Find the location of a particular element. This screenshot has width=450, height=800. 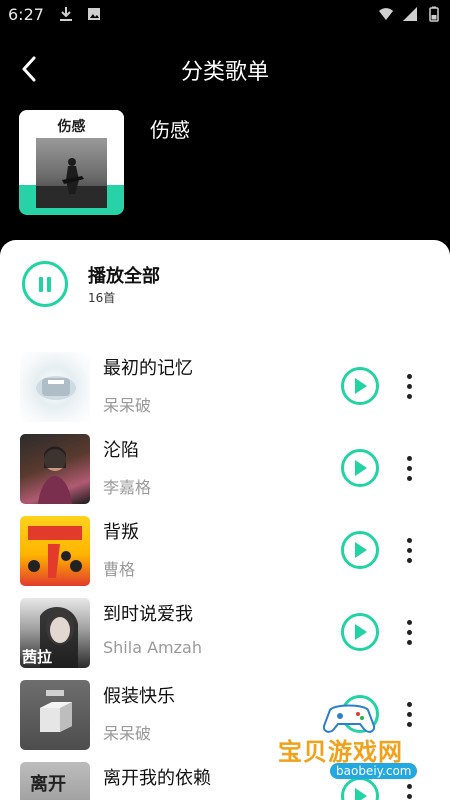

status-bar: 6:27 is located at coordinates (225, 15).